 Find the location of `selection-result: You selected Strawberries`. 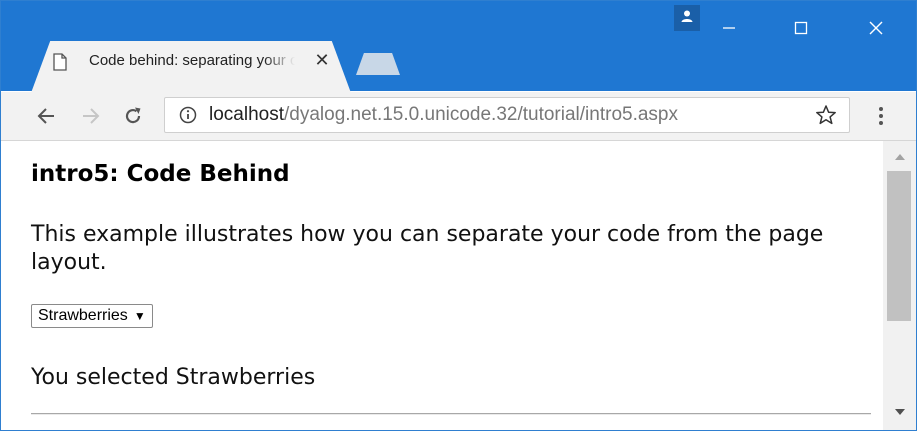

selection-result: You selected Strawberries is located at coordinates (173, 377).